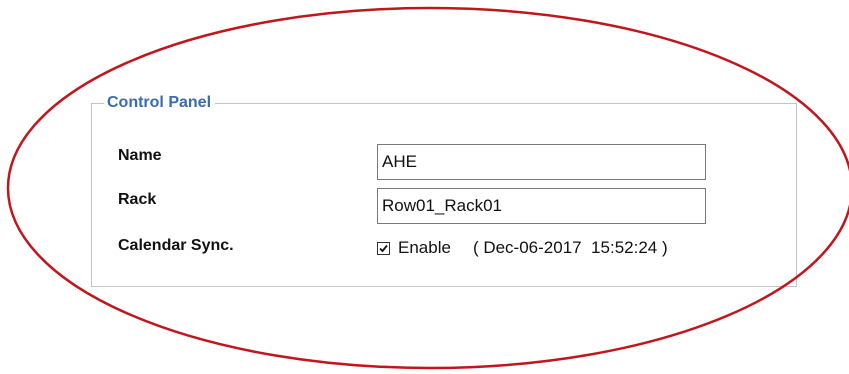 This screenshot has width=849, height=374. What do you see at coordinates (160, 103) in the screenshot?
I see `panel-title: Control Panel` at bounding box center [160, 103].